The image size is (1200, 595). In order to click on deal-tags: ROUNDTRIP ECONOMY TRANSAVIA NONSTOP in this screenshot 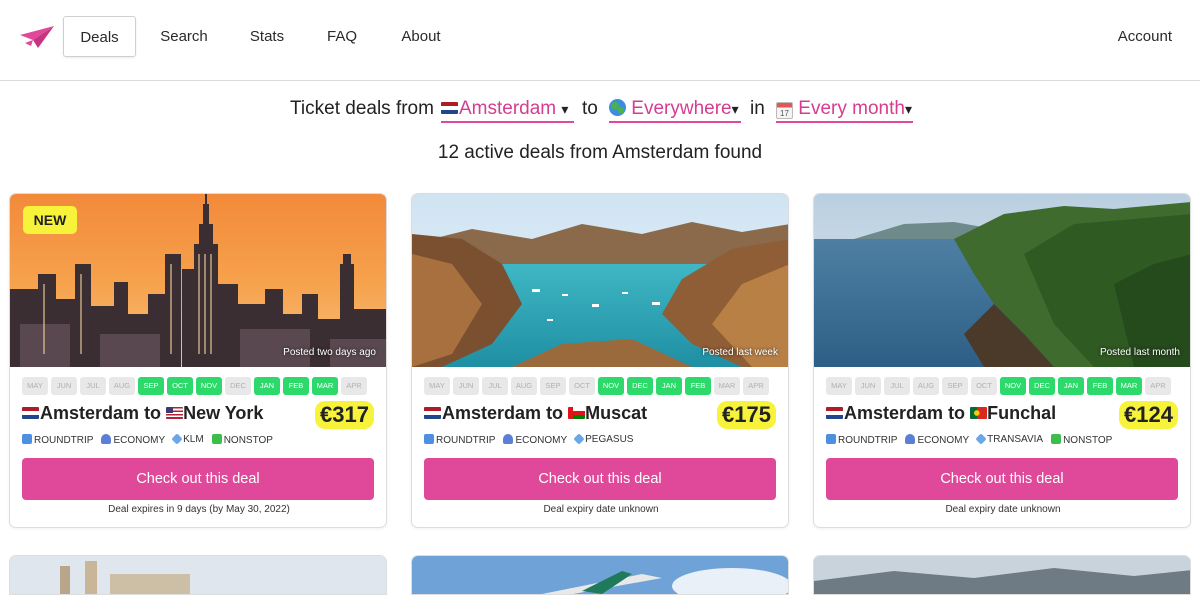, I will do `click(969, 439)`.